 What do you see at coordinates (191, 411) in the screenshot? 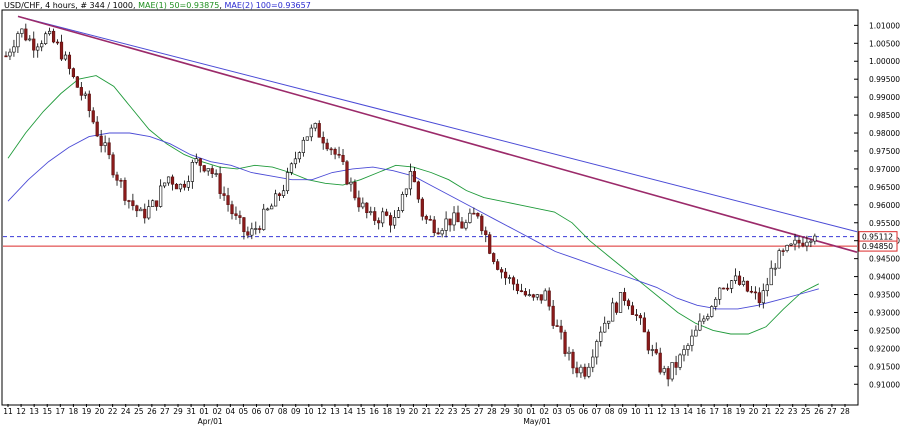
I see `date-tick-label: 31` at bounding box center [191, 411].